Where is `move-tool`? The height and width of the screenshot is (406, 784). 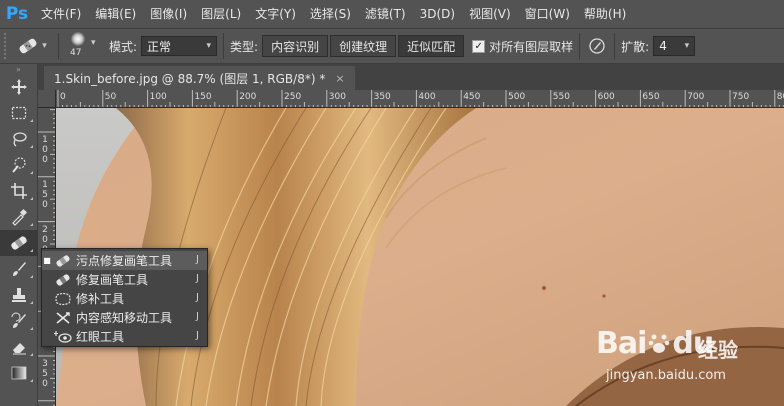 move-tool is located at coordinates (19, 87).